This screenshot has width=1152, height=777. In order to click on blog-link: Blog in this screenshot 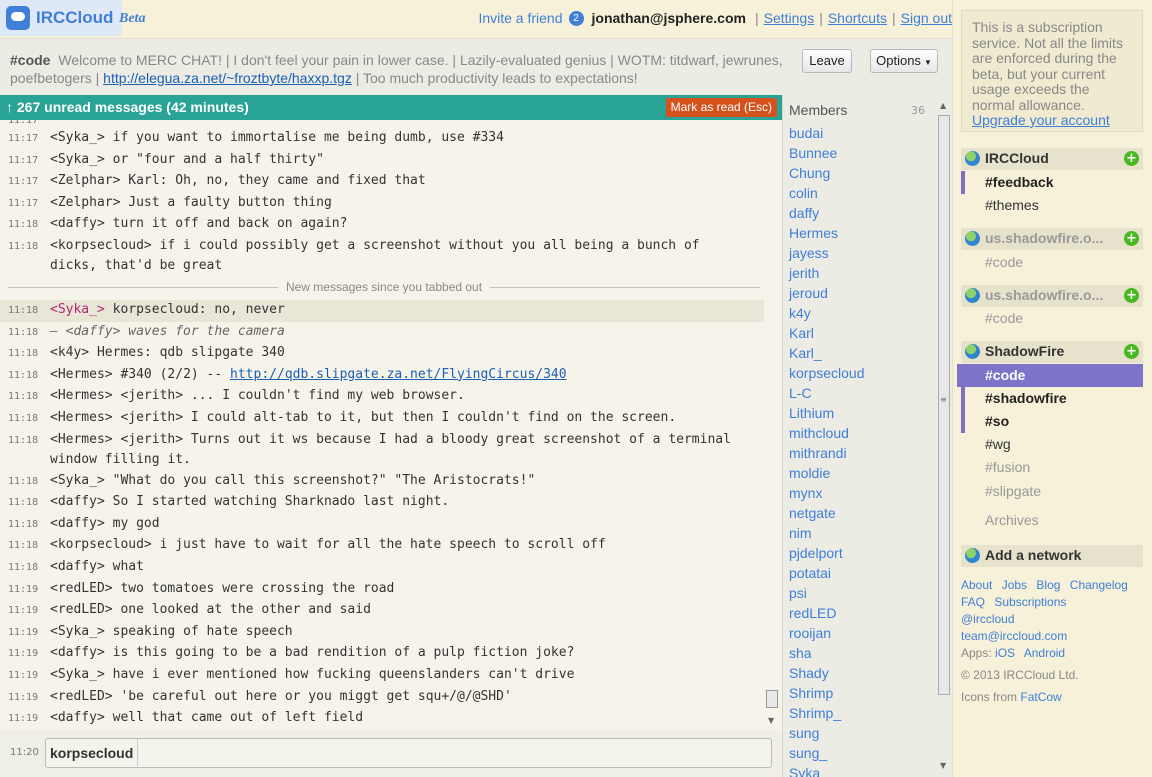, I will do `click(1048, 585)`.